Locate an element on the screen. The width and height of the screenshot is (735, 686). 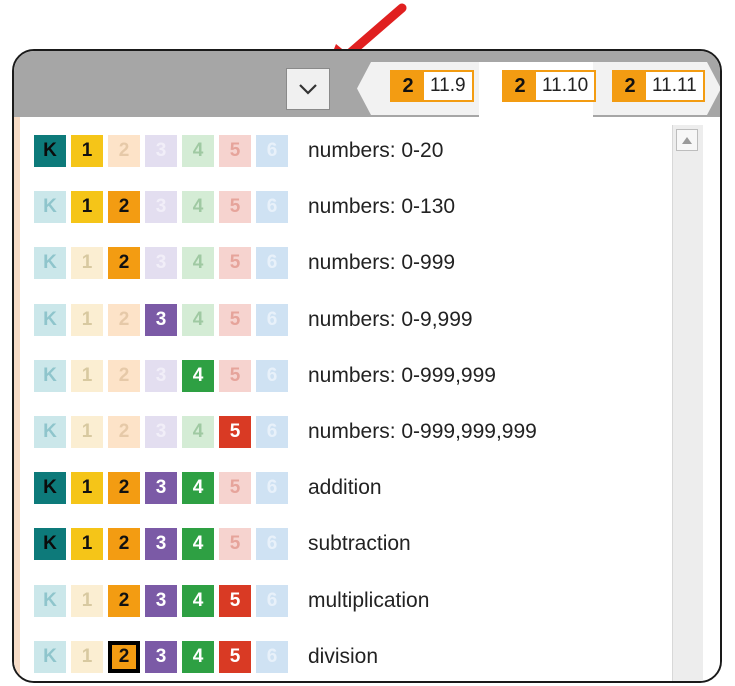
chip-label: 11.10 is located at coordinates (565, 85).